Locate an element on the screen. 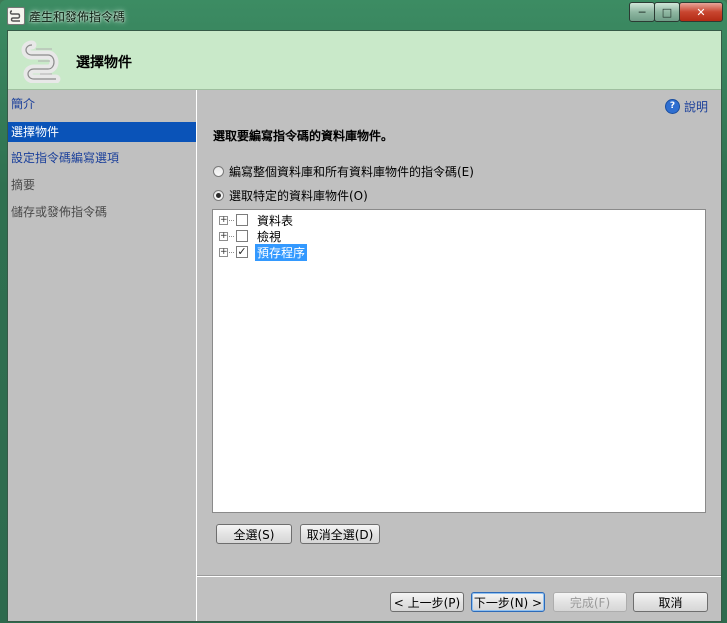 The width and height of the screenshot is (727, 623). window-title: 產生和發佈指令碼 is located at coordinates (77, 17).